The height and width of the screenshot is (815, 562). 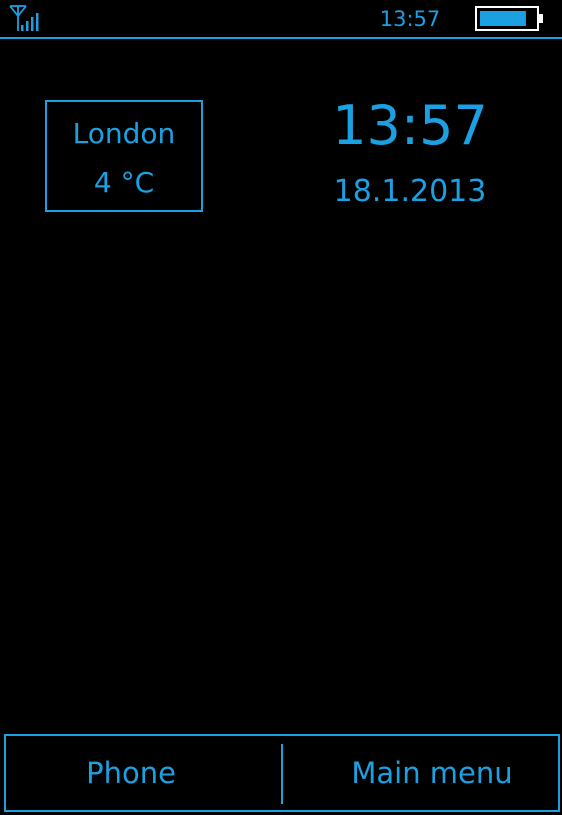 What do you see at coordinates (432, 773) in the screenshot?
I see `main-menu-softkey: Main menu` at bounding box center [432, 773].